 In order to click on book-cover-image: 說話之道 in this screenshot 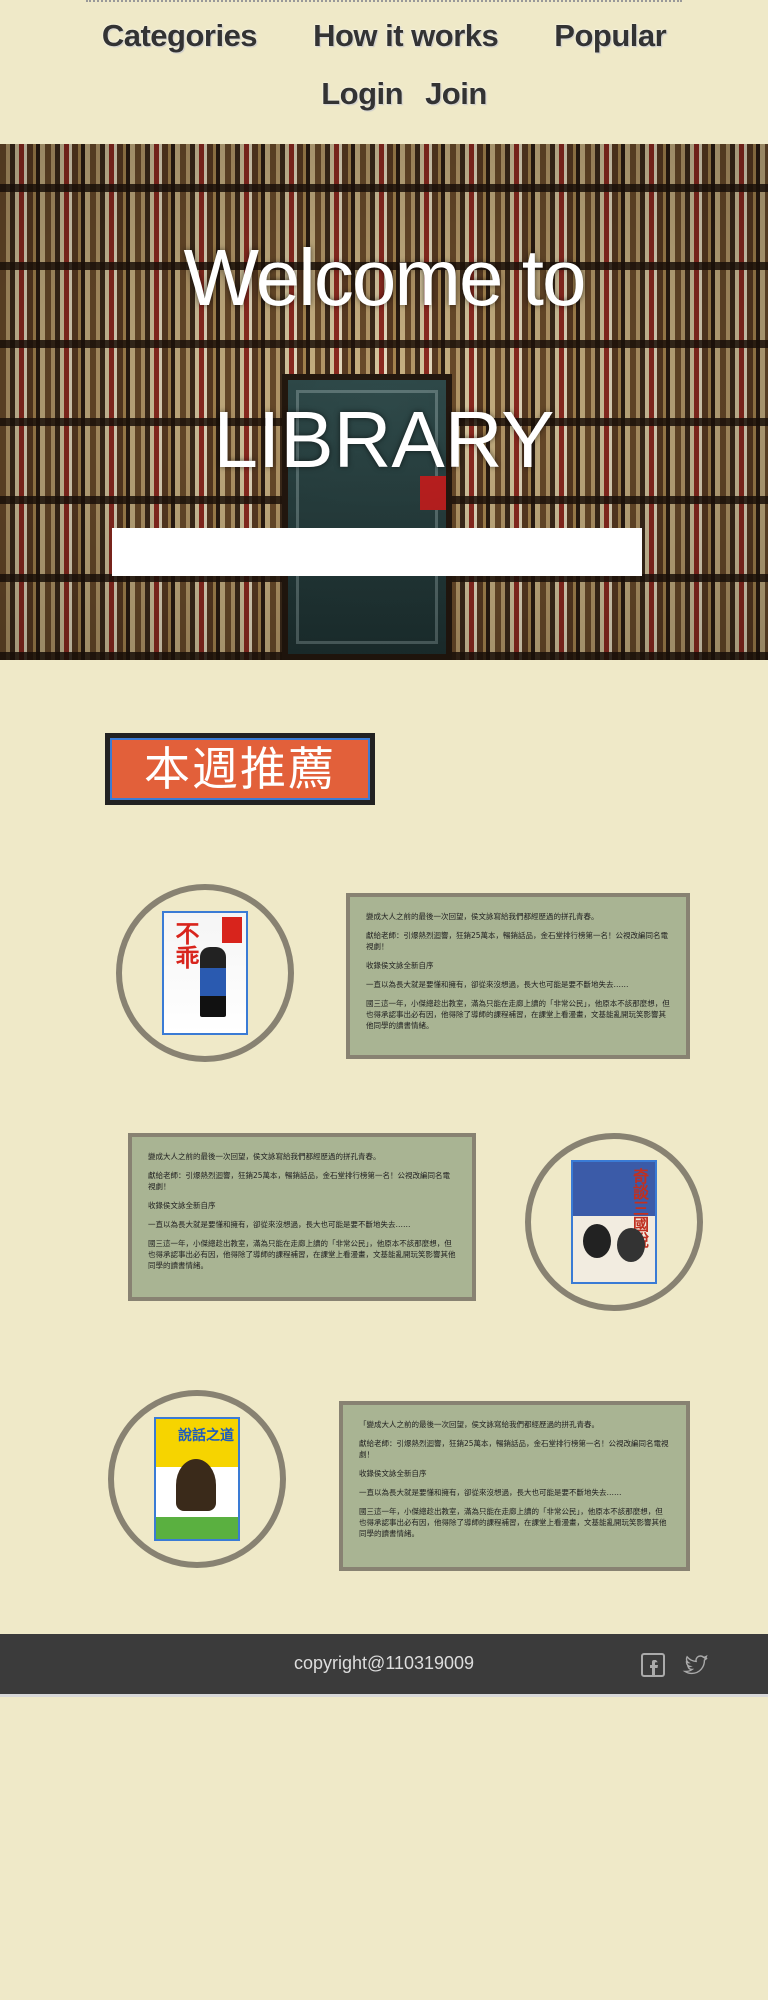, I will do `click(197, 1479)`.